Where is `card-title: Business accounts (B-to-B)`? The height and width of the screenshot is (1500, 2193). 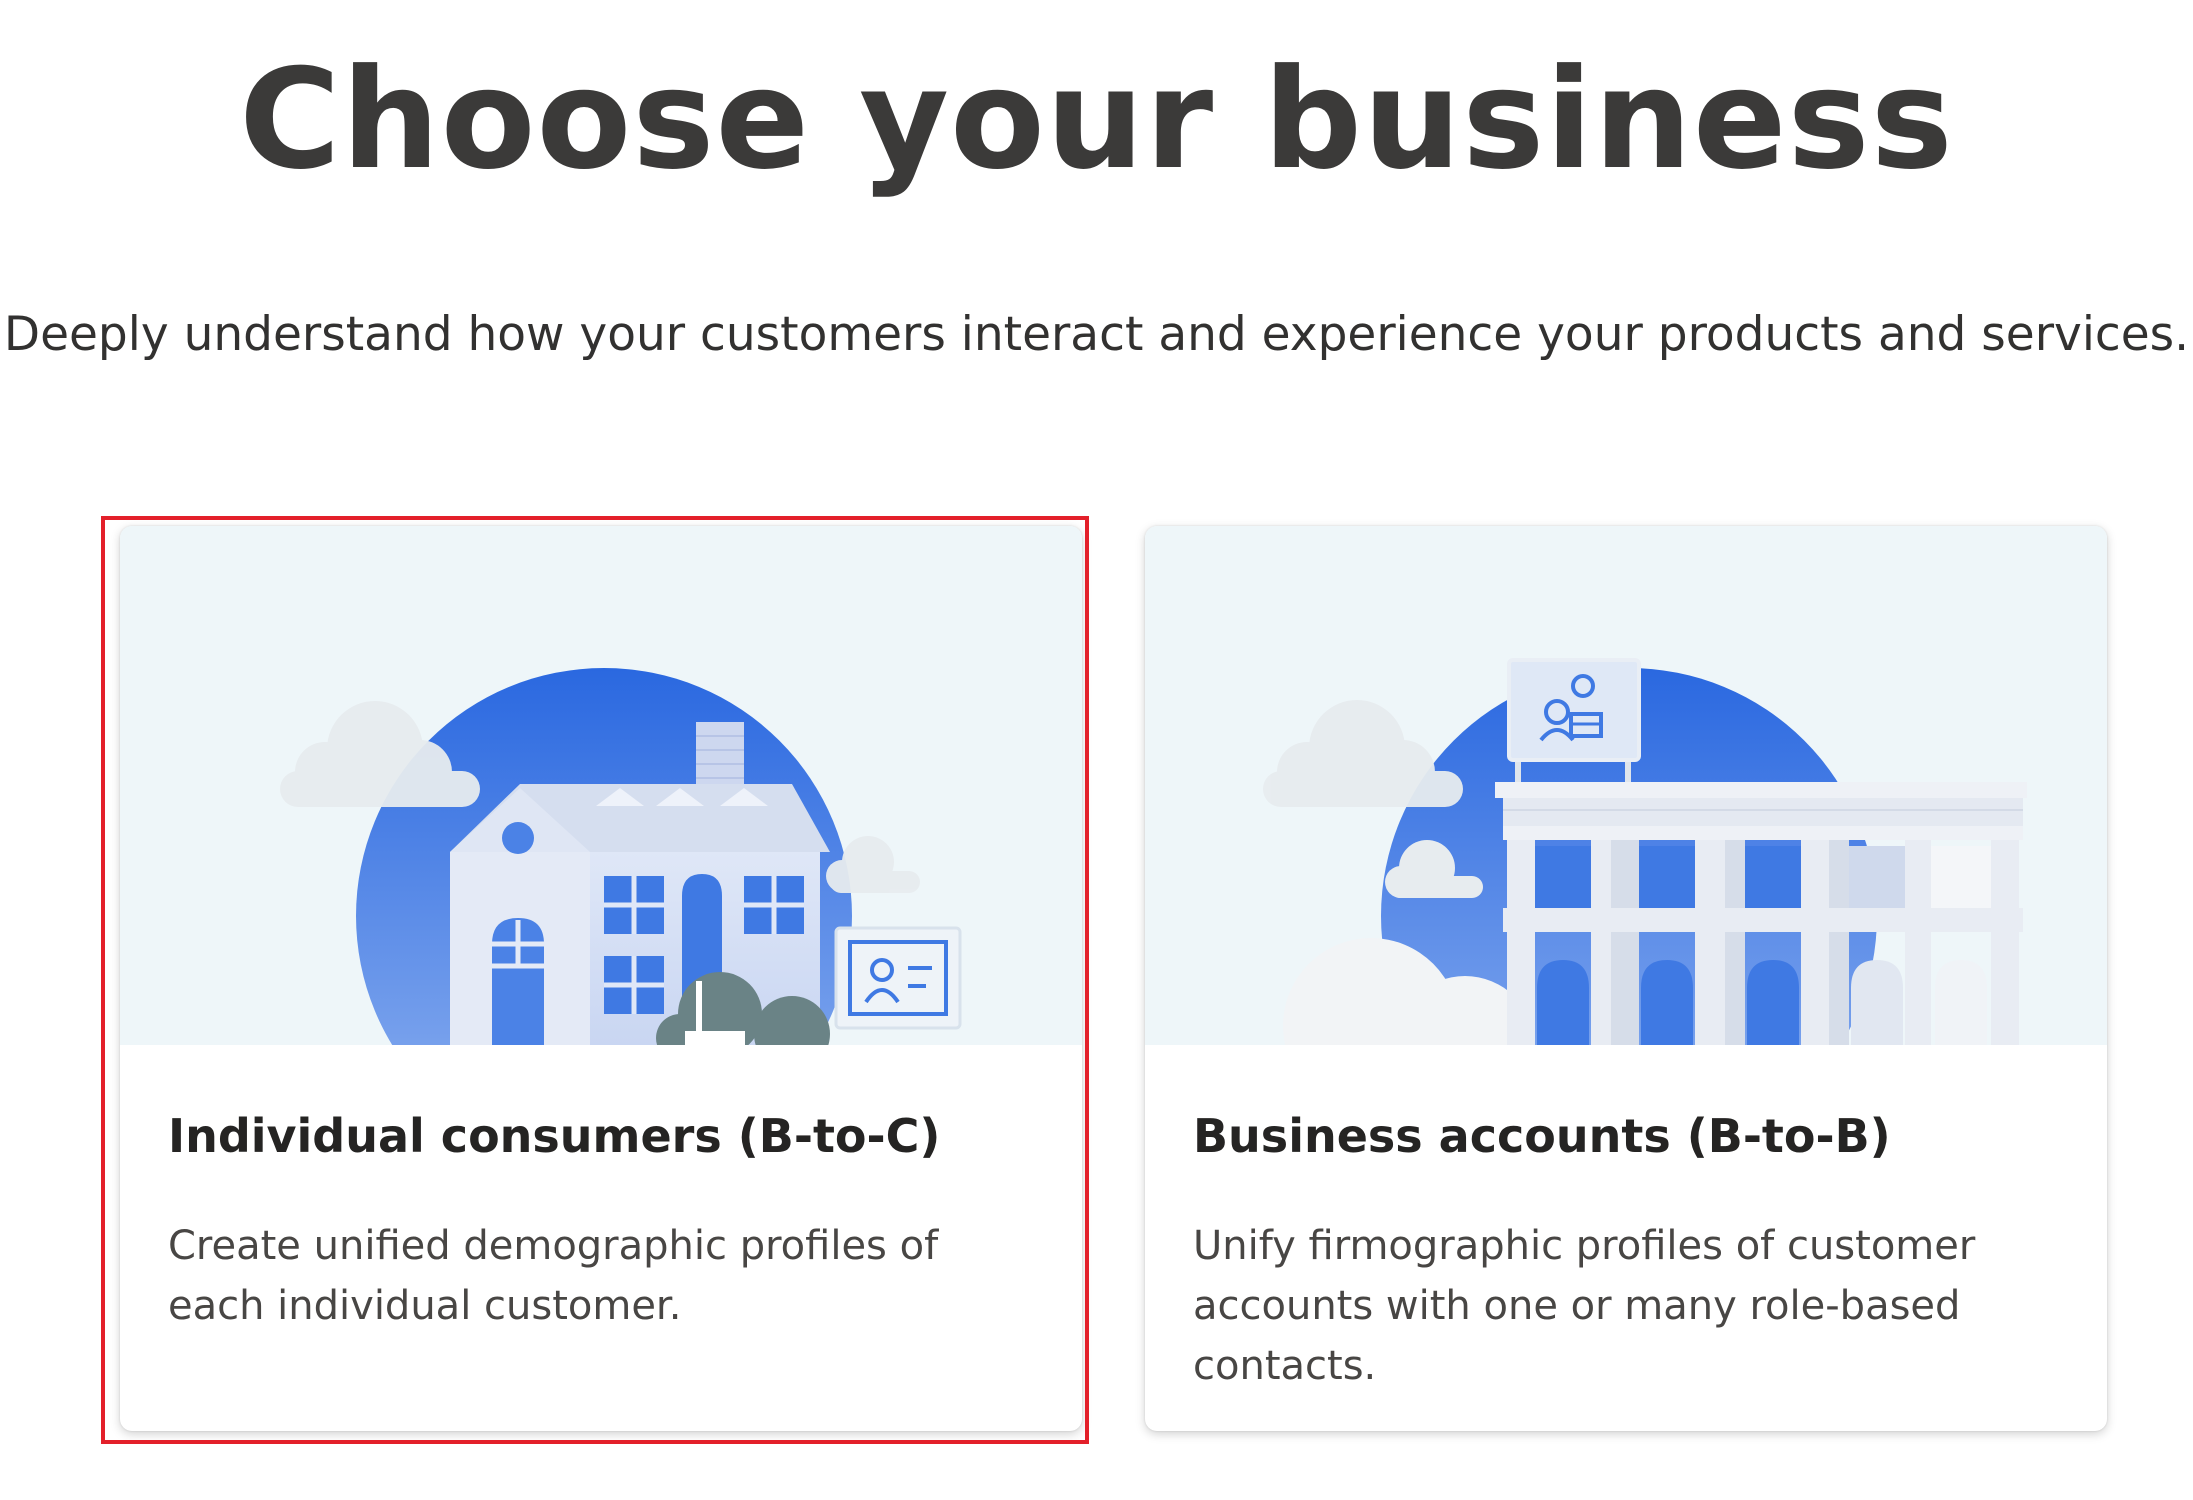 card-title: Business accounts (B-to-B) is located at coordinates (1542, 1136).